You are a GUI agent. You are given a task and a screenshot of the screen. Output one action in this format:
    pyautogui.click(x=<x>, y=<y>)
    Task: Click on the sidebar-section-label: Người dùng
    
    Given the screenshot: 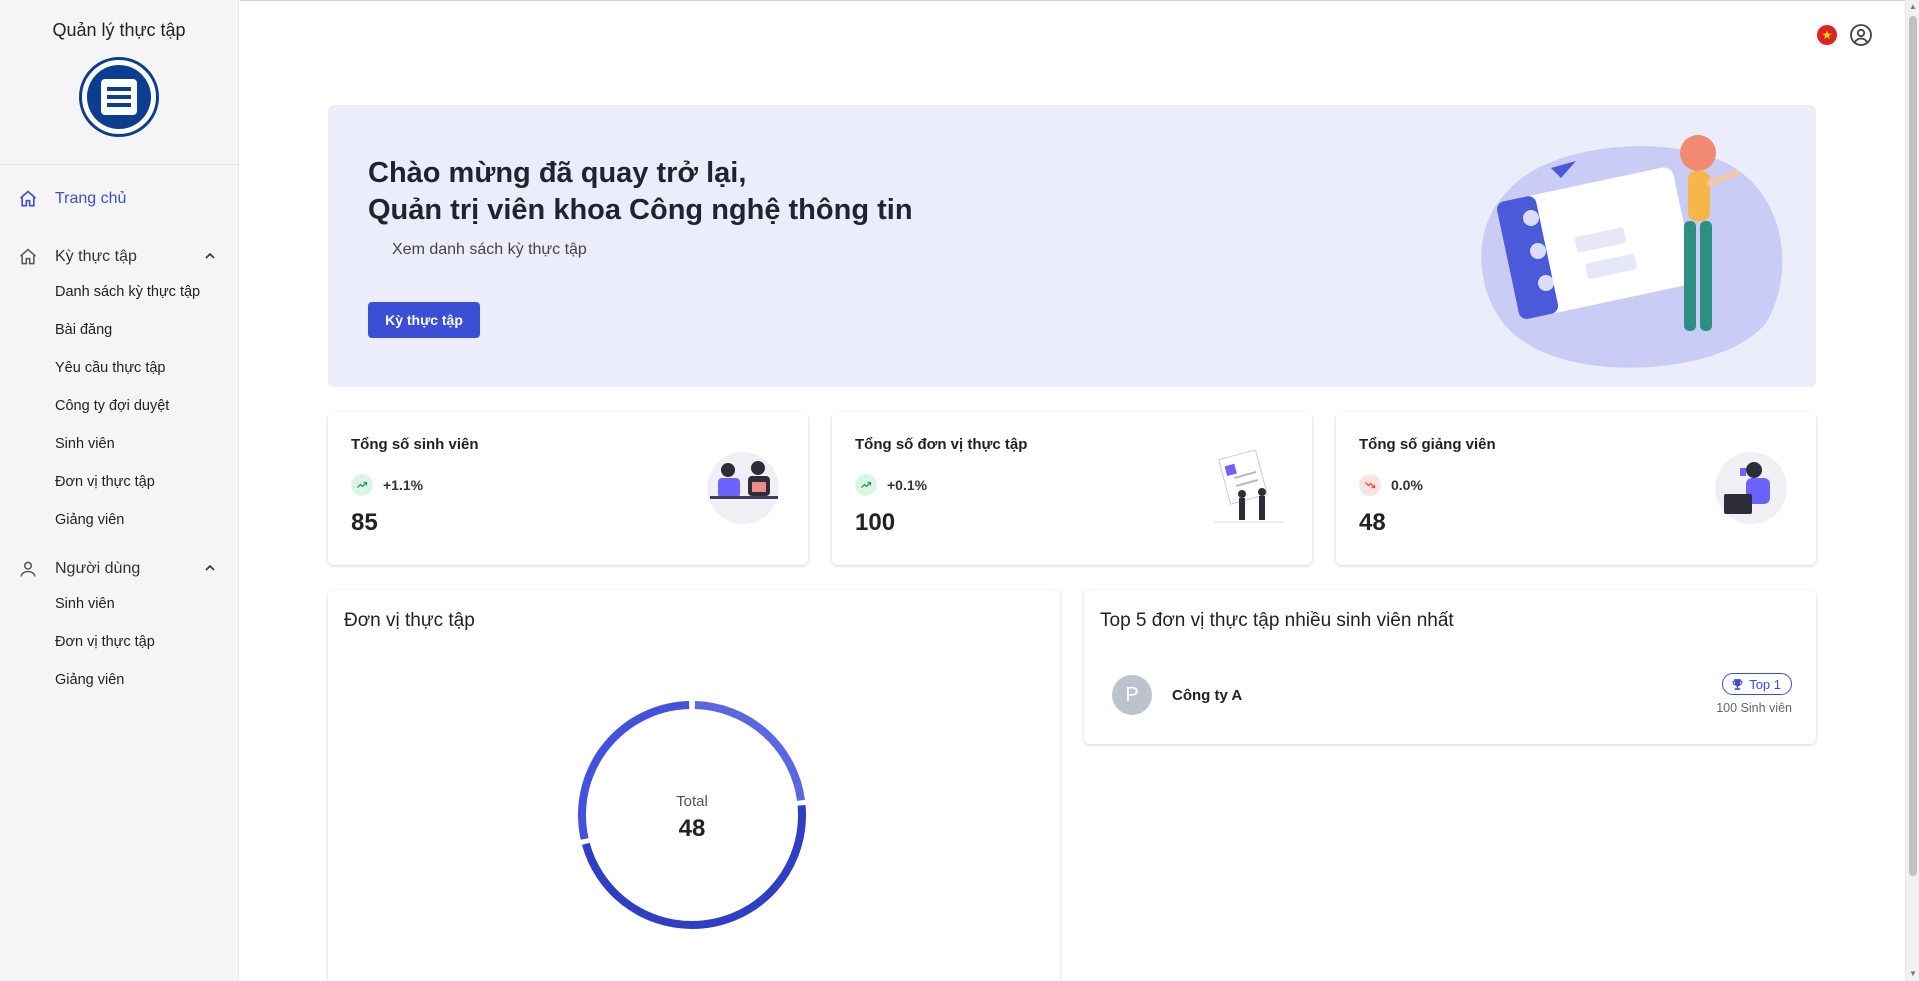 What is the action you would take?
    pyautogui.click(x=98, y=568)
    